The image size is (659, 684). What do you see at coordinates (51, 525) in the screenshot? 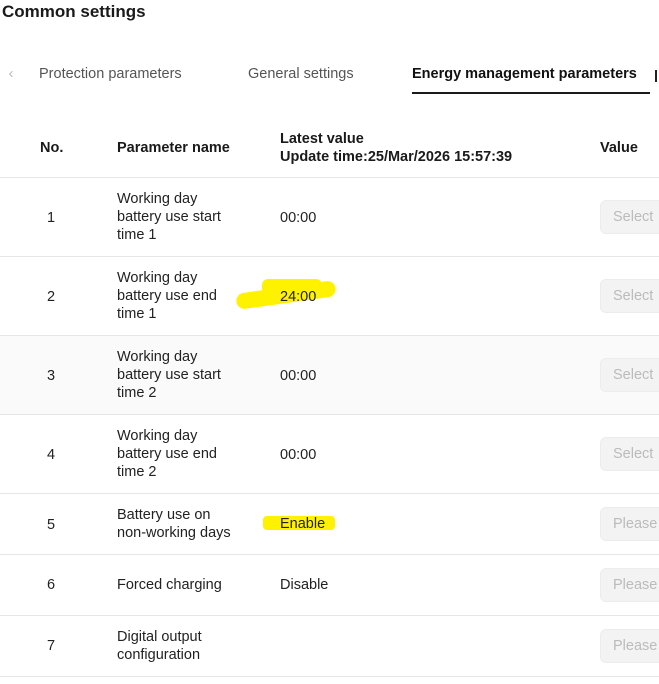
I see `row-no: 5` at bounding box center [51, 525].